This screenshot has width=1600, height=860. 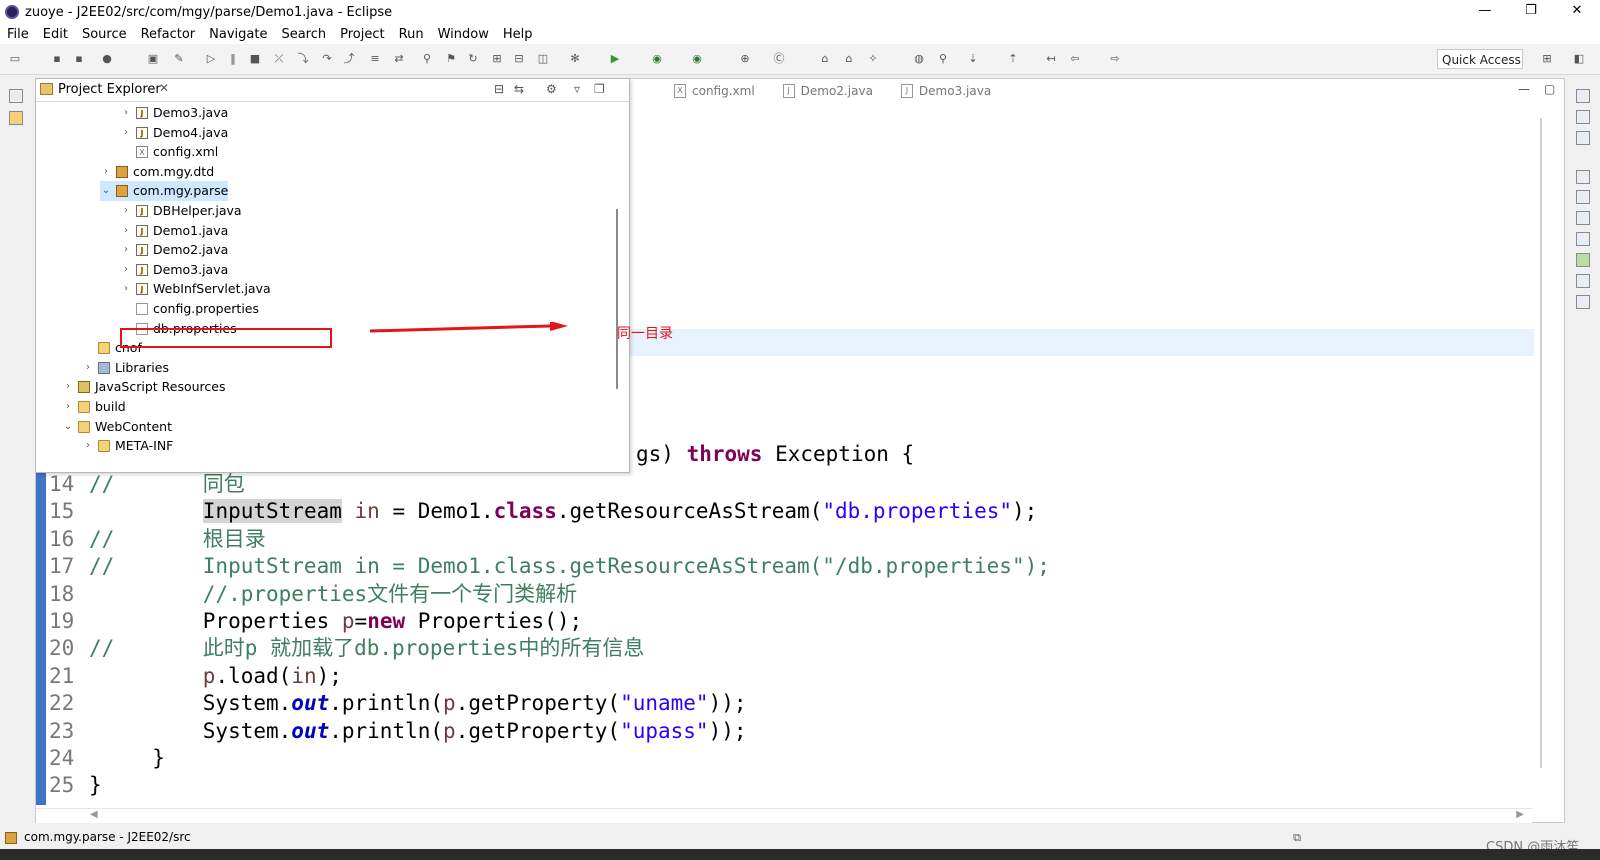 What do you see at coordinates (157, 539) in the screenshot?
I see `code-line: 16 // 根目录` at bounding box center [157, 539].